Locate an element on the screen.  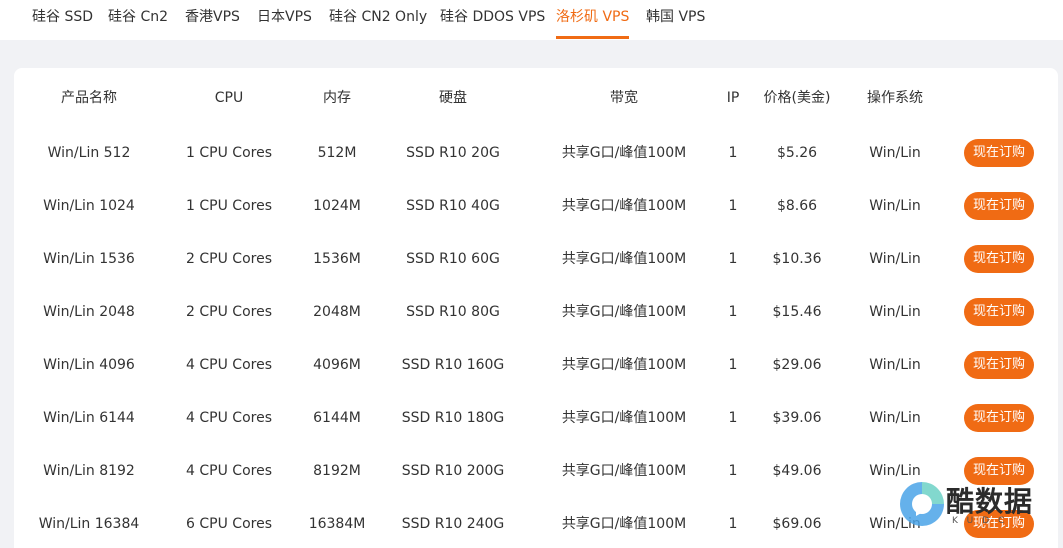
cell-price: $15.46 is located at coordinates (797, 312).